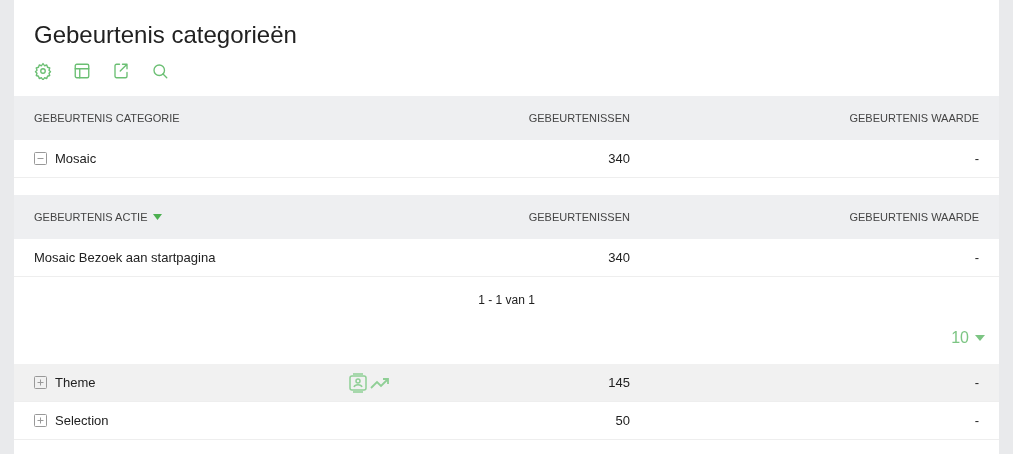 This screenshot has width=1013, height=454. What do you see at coordinates (40, 158) in the screenshot?
I see `collapse-icon` at bounding box center [40, 158].